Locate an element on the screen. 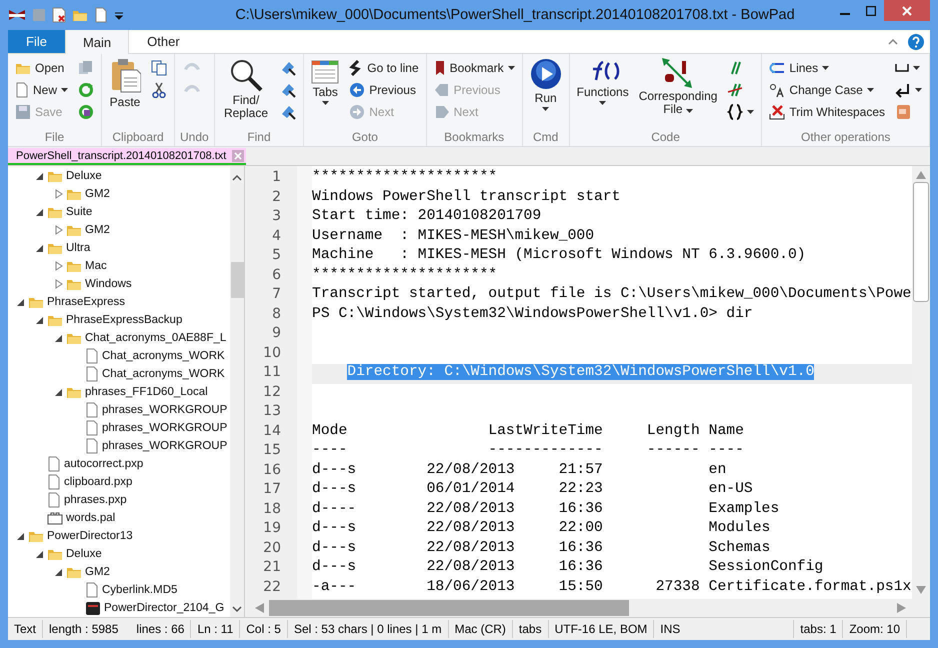 The height and width of the screenshot is (648, 938). code-line: Mode LastWriteTime Length Name is located at coordinates (528, 431).